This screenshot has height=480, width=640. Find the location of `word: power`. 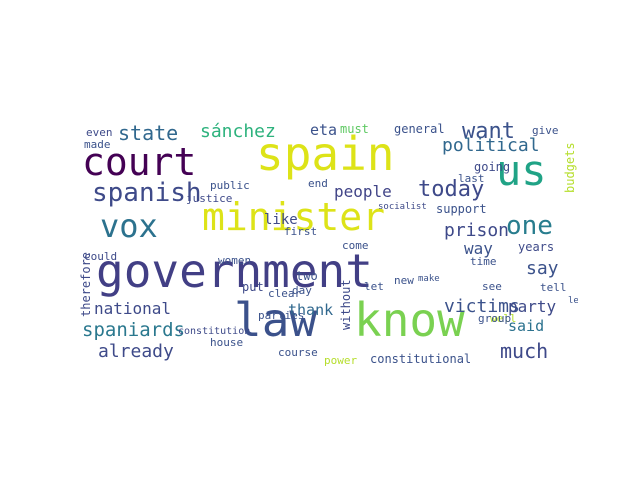

word: power is located at coordinates (341, 360).